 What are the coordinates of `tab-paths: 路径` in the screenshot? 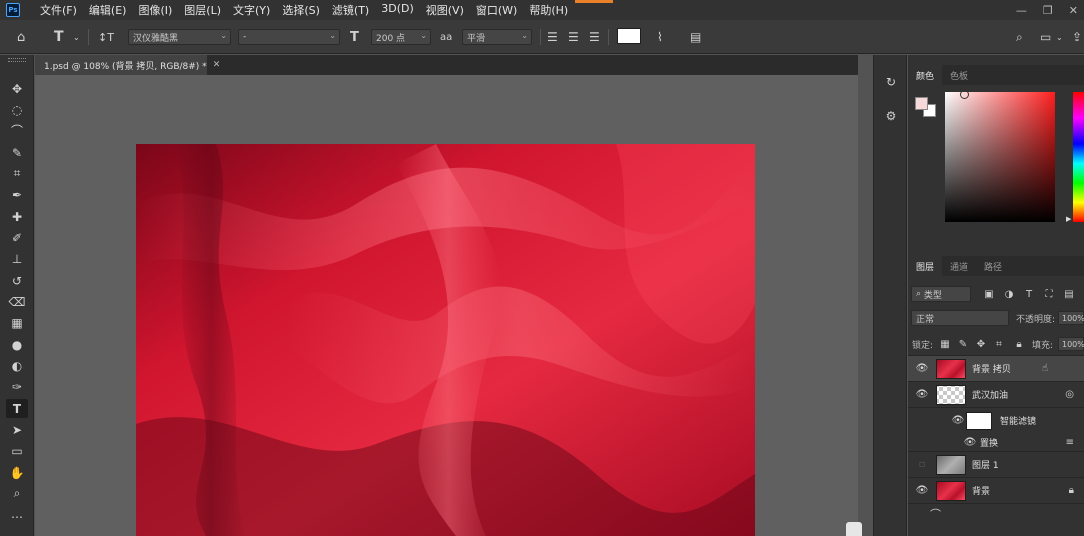 It's located at (993, 266).